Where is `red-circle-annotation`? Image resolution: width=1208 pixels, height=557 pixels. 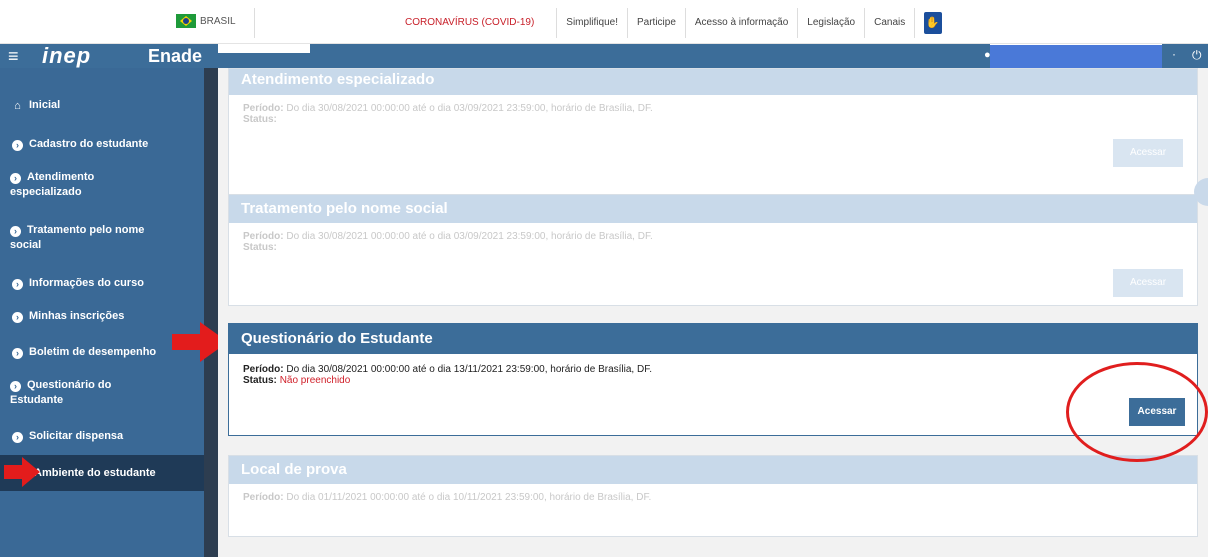 red-circle-annotation is located at coordinates (1137, 412).